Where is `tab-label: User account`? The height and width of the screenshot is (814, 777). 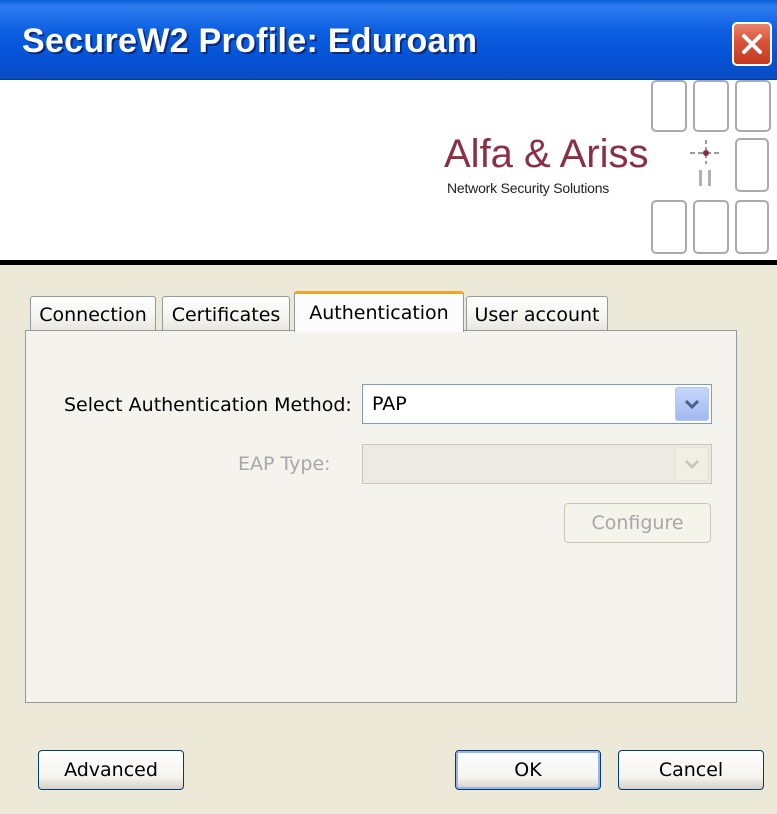
tab-label: User account is located at coordinates (537, 314).